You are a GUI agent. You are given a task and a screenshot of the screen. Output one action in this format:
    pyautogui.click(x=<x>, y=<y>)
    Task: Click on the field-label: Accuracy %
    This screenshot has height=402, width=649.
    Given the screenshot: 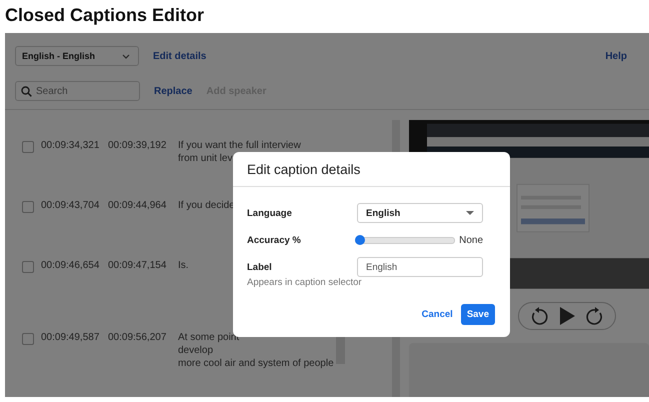 What is the action you would take?
    pyautogui.click(x=274, y=240)
    